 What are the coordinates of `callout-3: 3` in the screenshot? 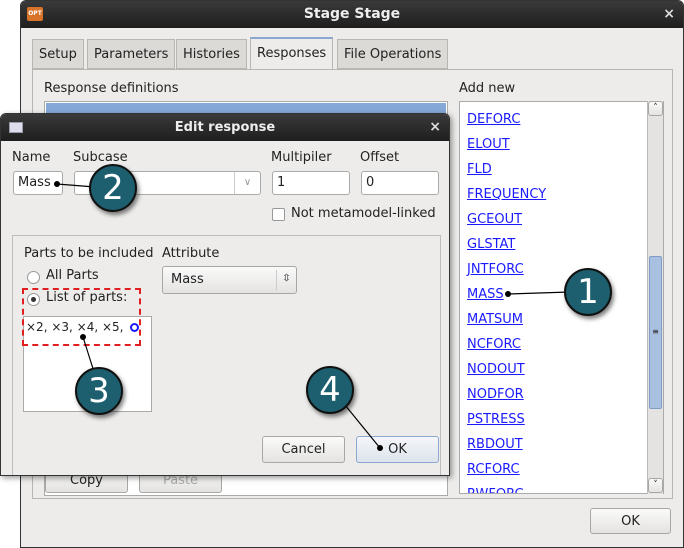 It's located at (99, 391).